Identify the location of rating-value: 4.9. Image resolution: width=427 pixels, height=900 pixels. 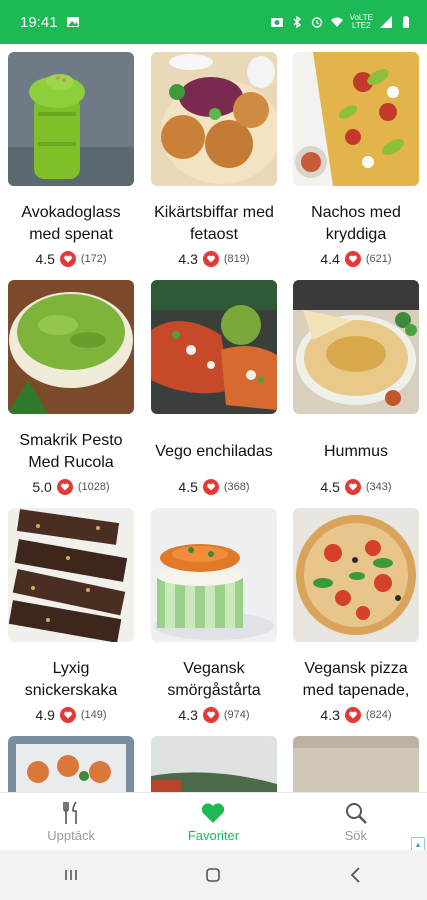
(45, 715).